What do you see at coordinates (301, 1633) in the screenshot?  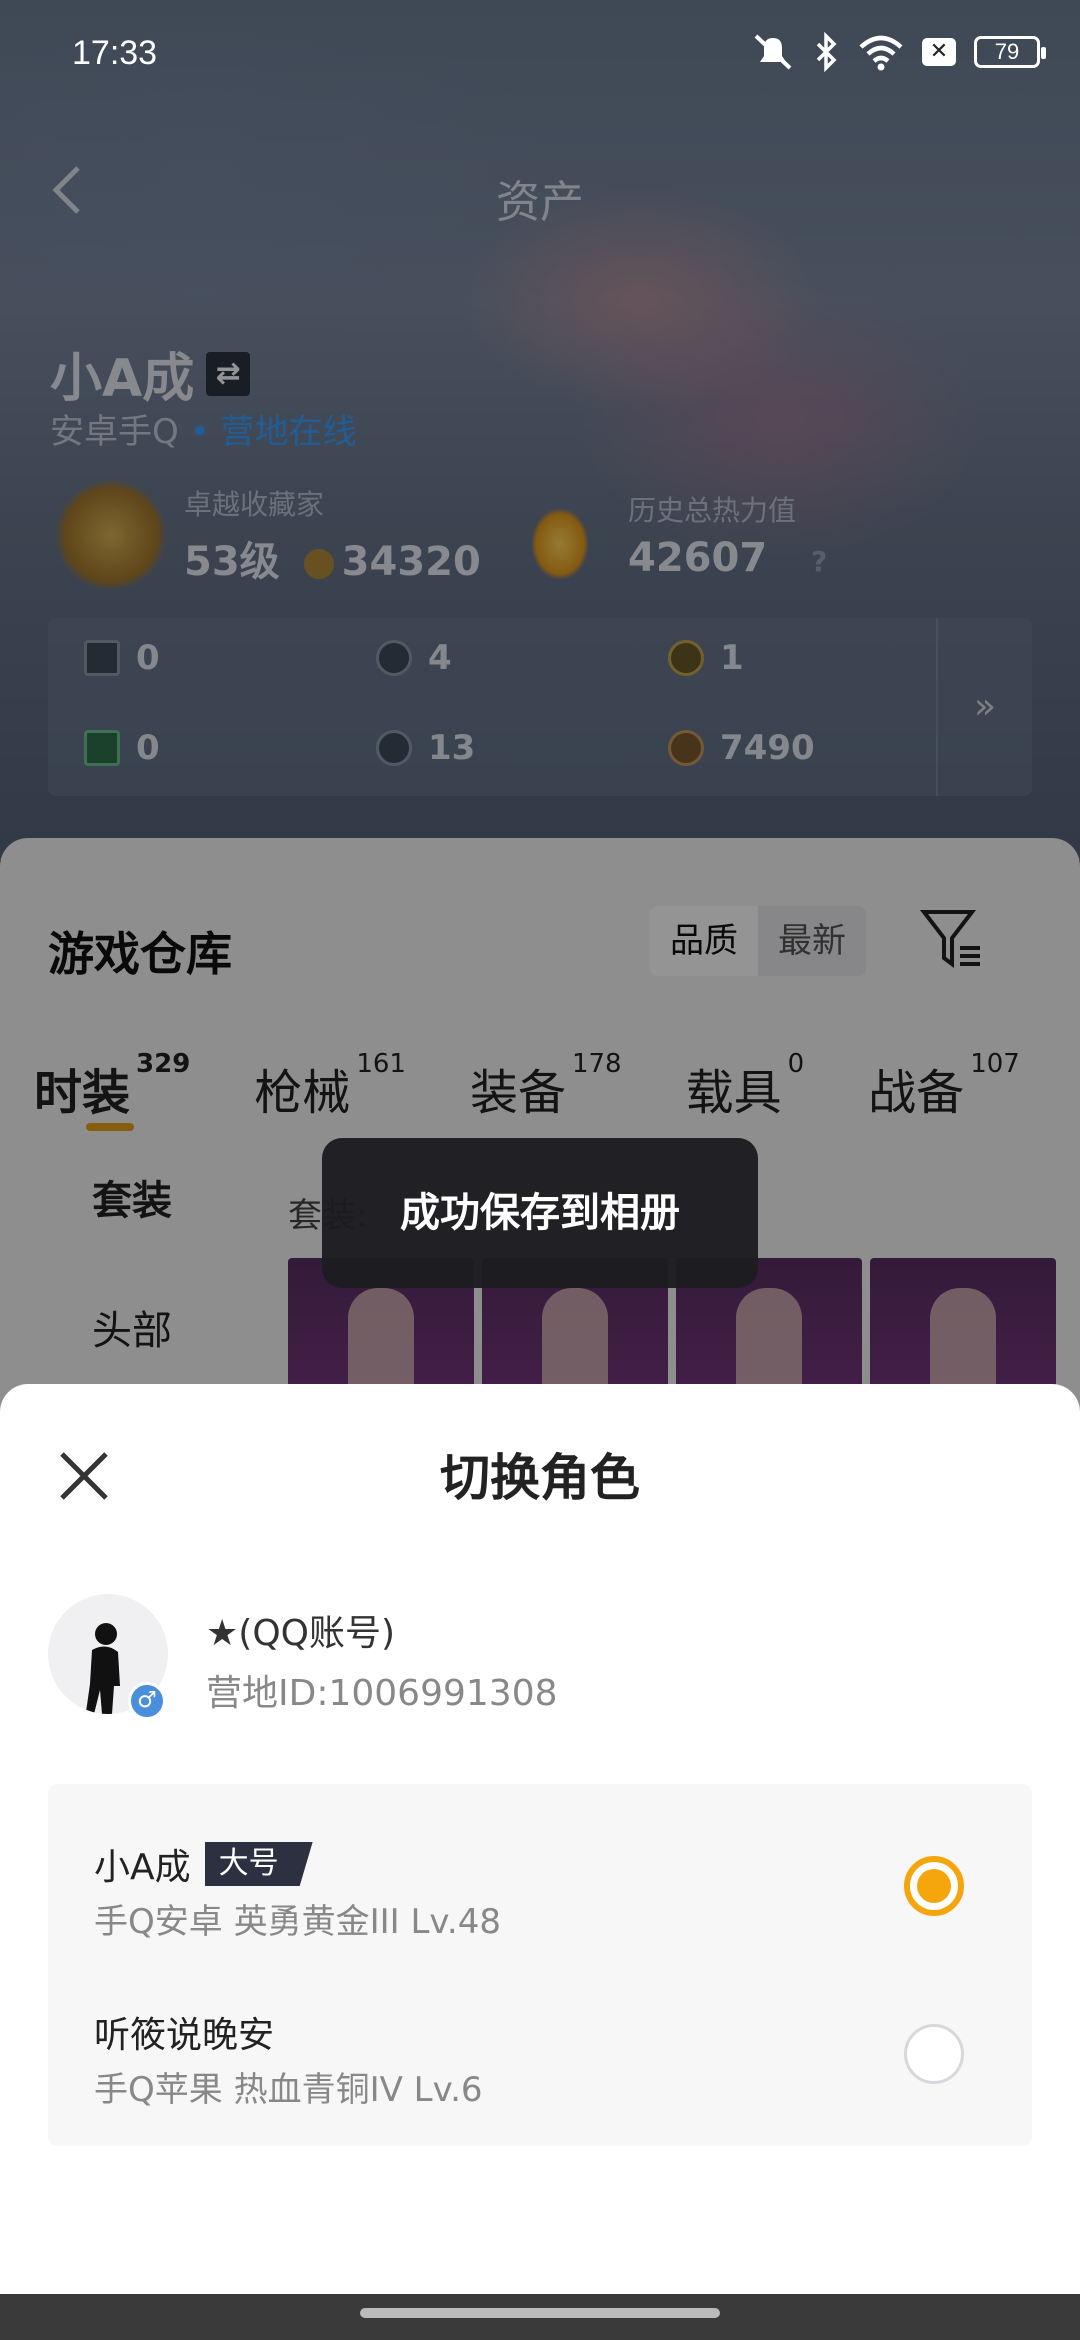 I see `account-name: ★(QQ账号)` at bounding box center [301, 1633].